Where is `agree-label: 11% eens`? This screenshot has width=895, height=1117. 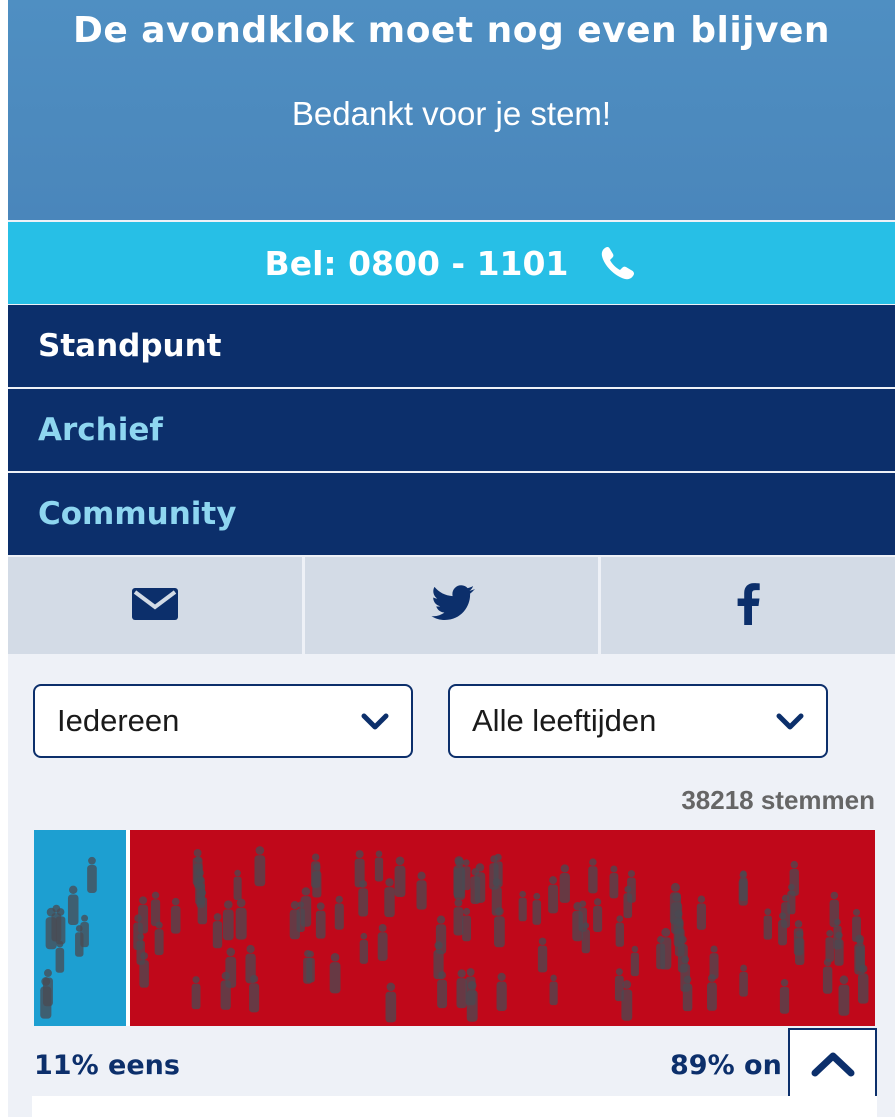
agree-label: 11% eens is located at coordinates (107, 1065).